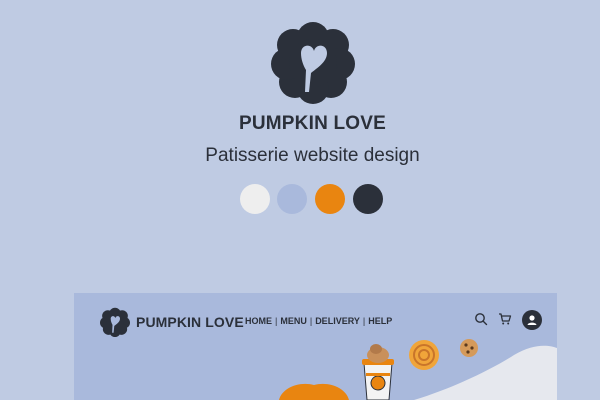 The image size is (600, 400). I want to click on mockup-brand-name: PUMPKIN LOVE, so click(190, 322).